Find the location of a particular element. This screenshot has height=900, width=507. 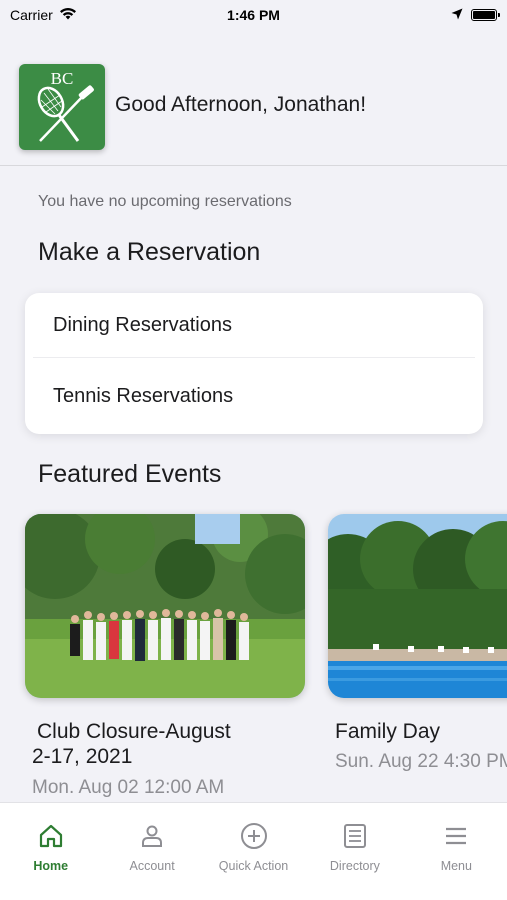

status-time: 1:46 PM is located at coordinates (253, 15).